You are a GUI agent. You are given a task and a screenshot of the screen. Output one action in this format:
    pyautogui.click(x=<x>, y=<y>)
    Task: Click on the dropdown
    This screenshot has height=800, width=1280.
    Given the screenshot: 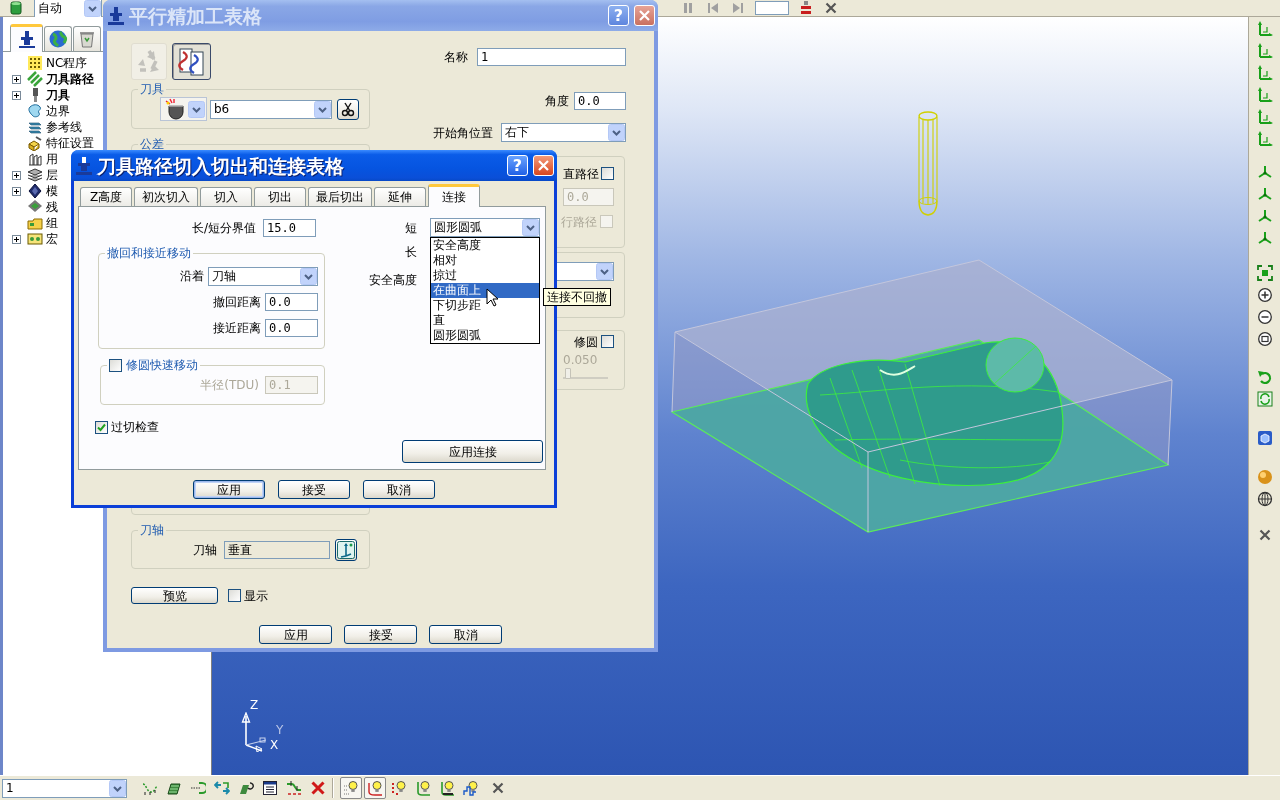 What is the action you would take?
    pyautogui.click(x=585, y=271)
    